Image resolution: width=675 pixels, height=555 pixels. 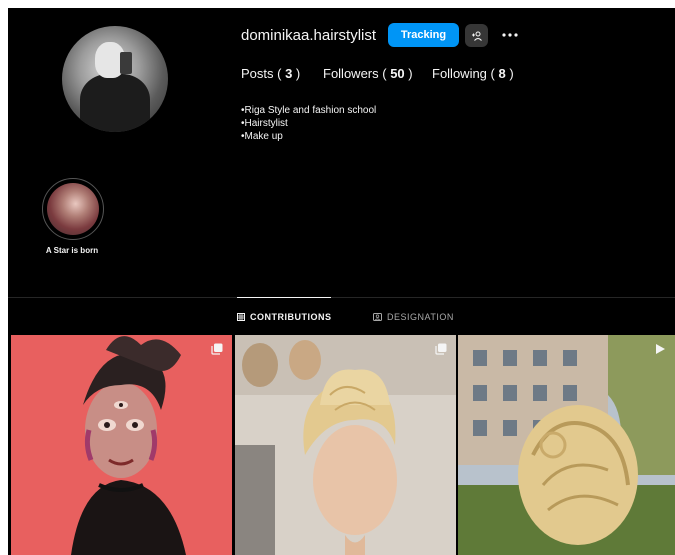 I want to click on followers-label: Followers, so click(x=351, y=73).